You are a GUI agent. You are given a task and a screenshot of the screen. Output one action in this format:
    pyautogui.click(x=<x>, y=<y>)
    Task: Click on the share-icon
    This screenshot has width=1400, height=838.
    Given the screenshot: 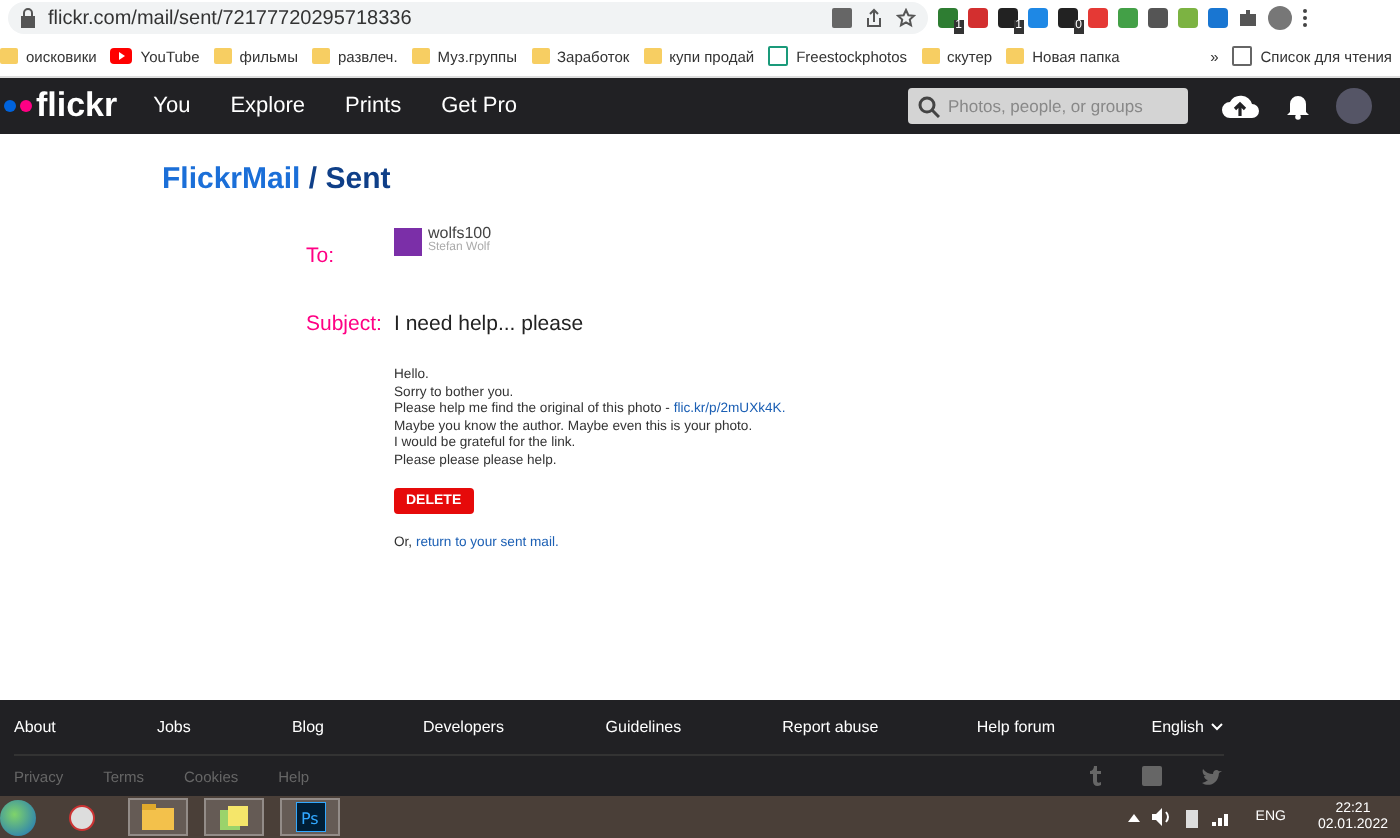 What is the action you would take?
    pyautogui.click(x=874, y=18)
    